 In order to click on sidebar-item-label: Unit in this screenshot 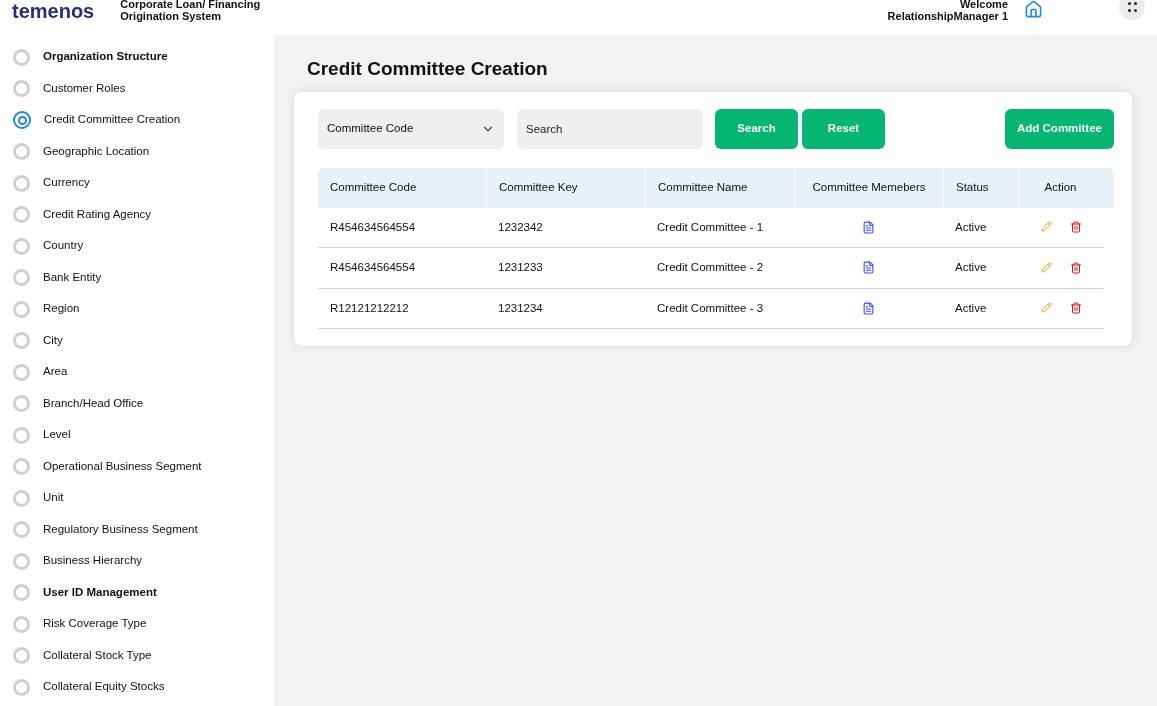, I will do `click(53, 498)`.